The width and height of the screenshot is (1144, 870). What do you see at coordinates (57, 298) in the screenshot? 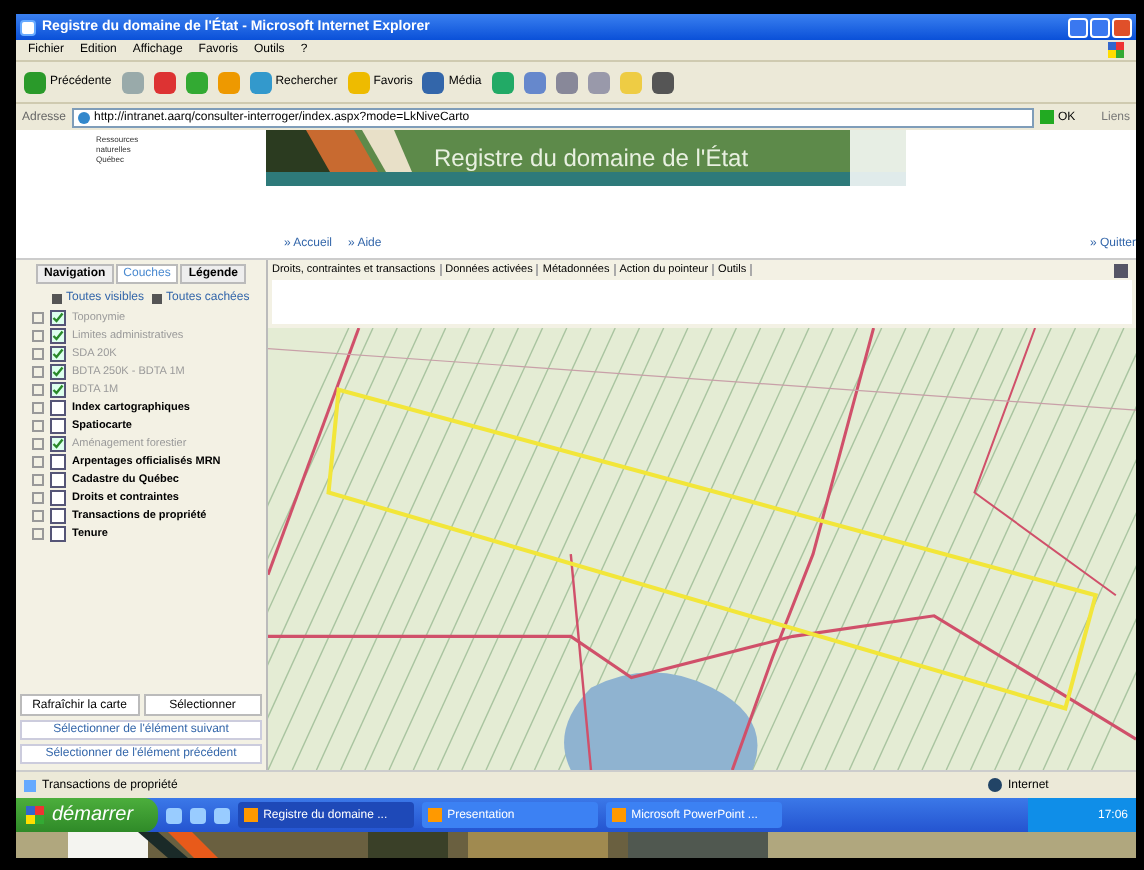
I see `visible-icon` at bounding box center [57, 298].